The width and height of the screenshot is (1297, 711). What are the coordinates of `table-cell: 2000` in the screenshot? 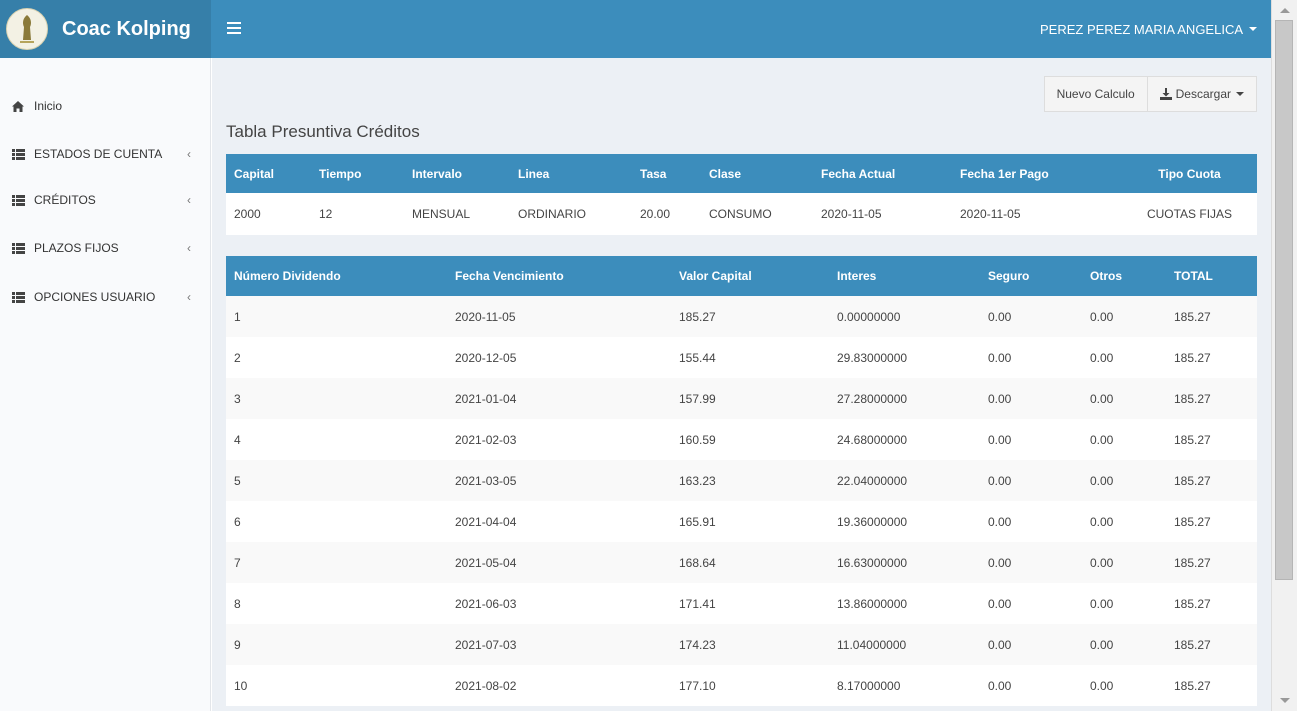 It's located at (268, 214).